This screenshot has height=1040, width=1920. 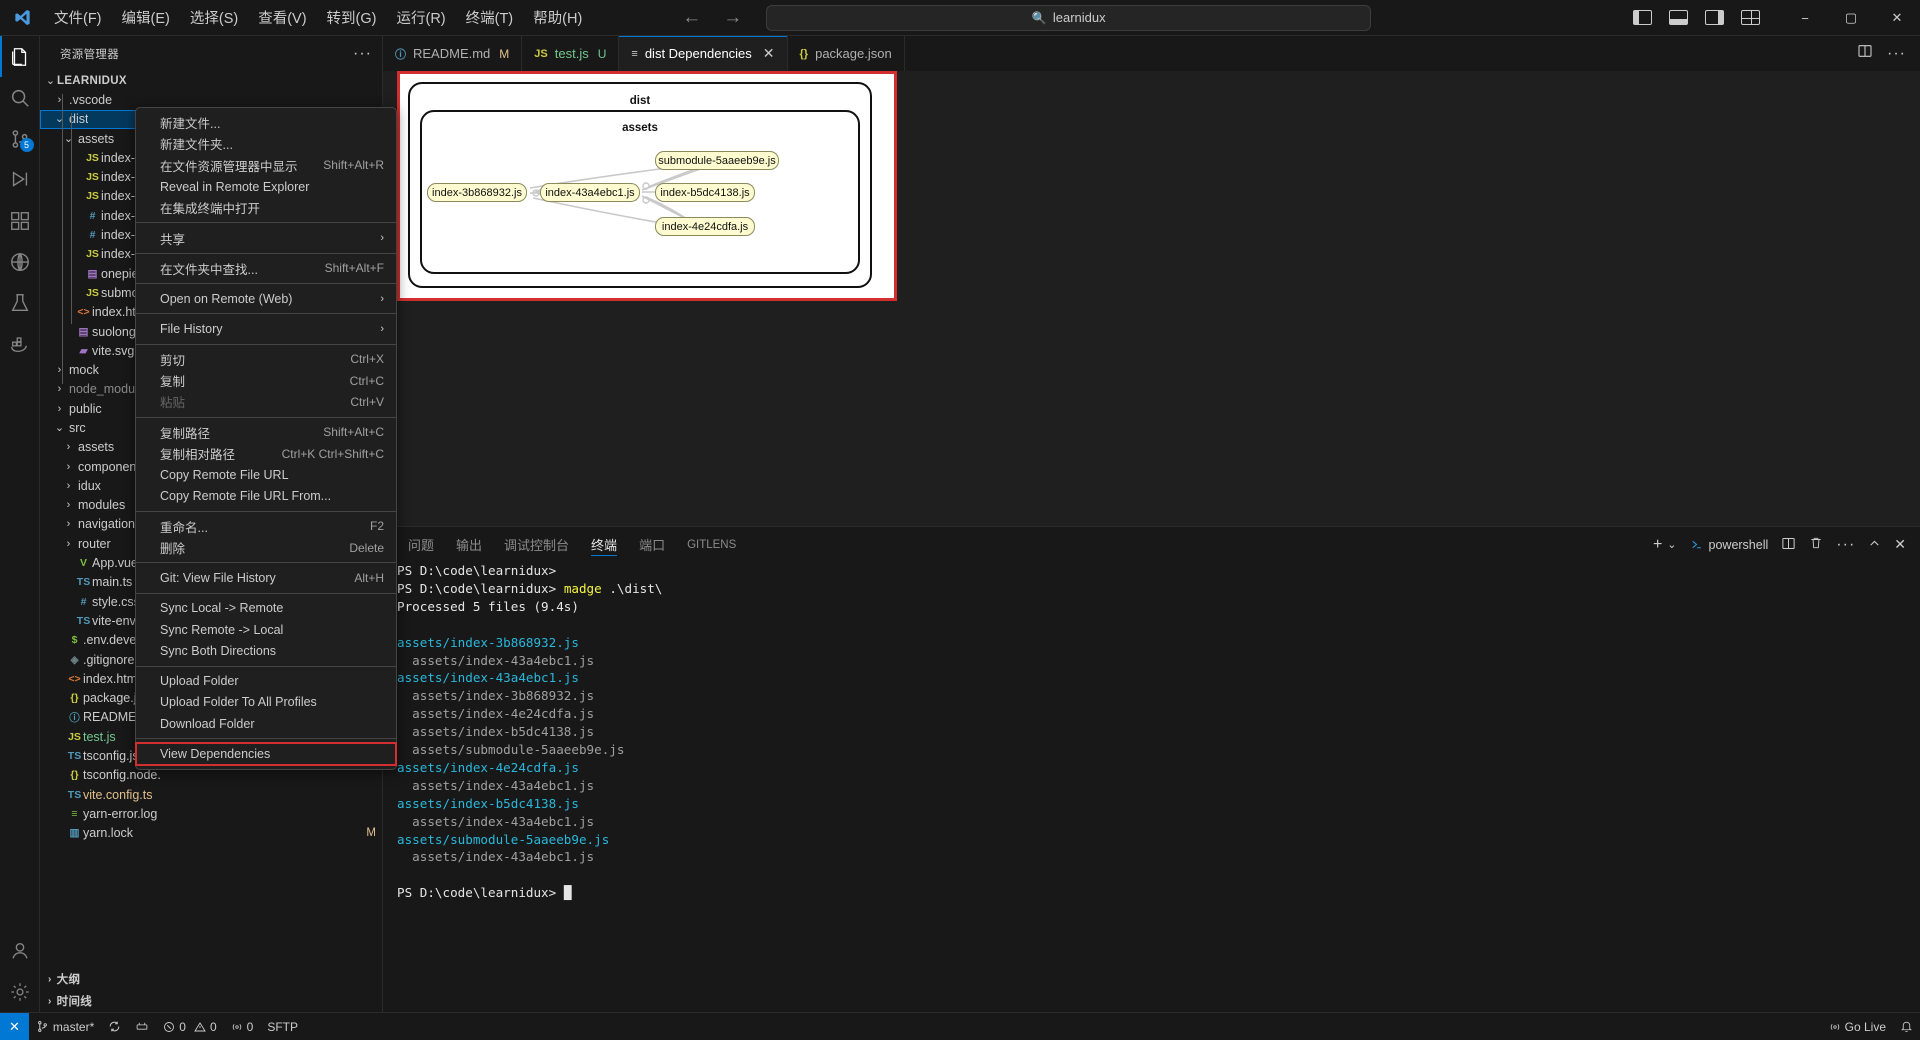 What do you see at coordinates (211, 80) in the screenshot?
I see `tree-item-learnidux: ⌄ LEARNIDUX` at bounding box center [211, 80].